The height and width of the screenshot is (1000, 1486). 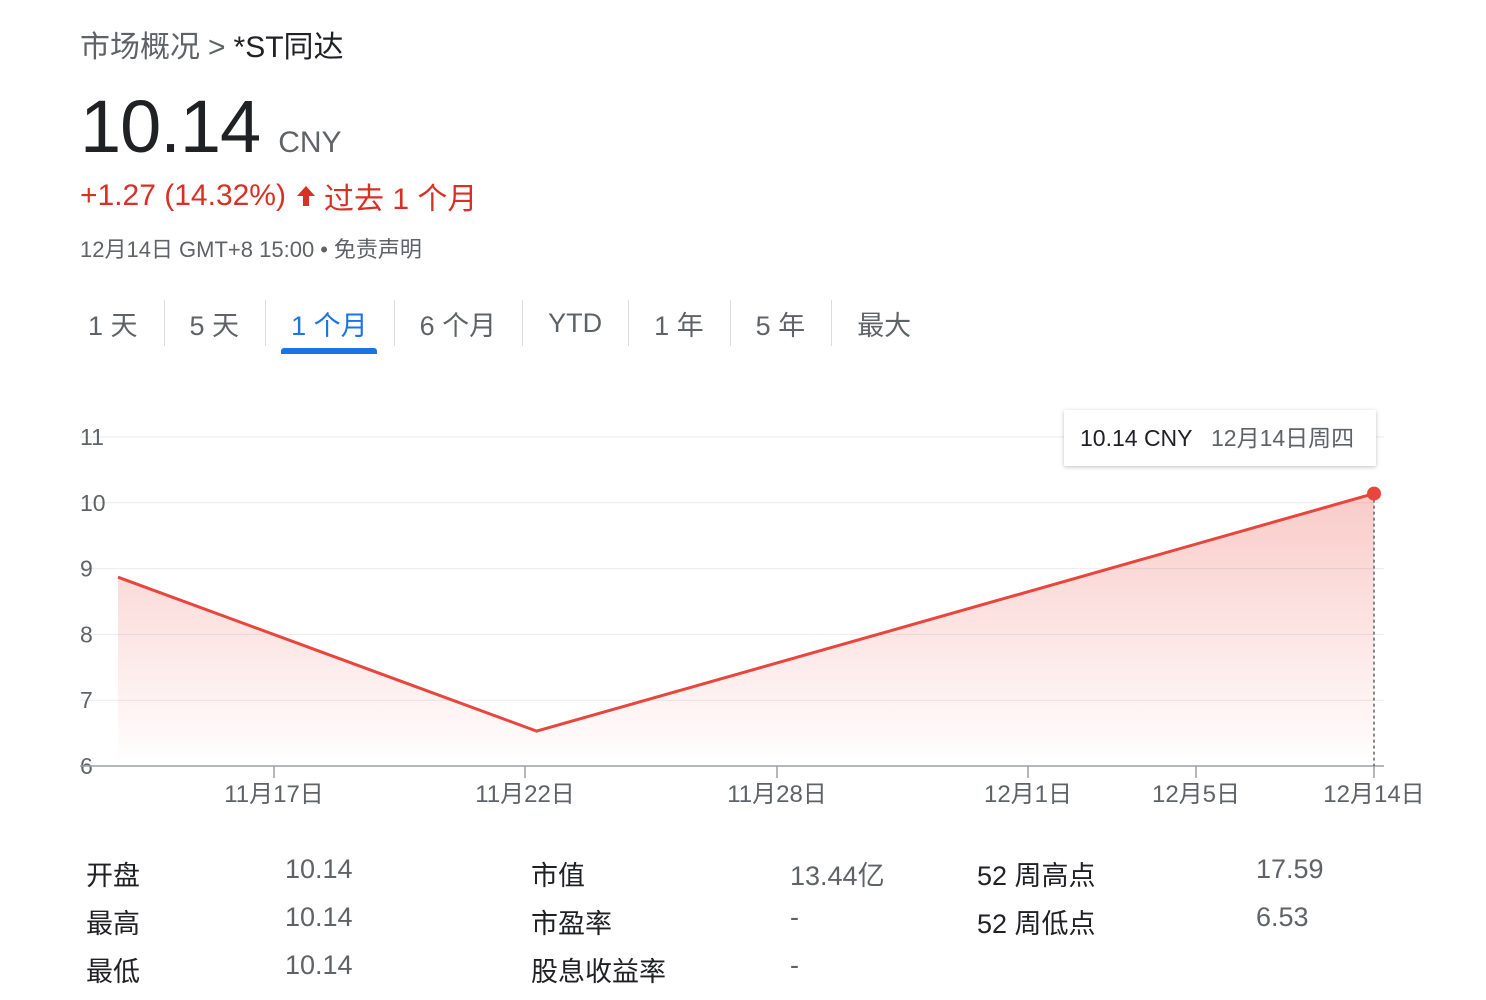 I want to click on tab-5y: 5 年, so click(x=780, y=323).